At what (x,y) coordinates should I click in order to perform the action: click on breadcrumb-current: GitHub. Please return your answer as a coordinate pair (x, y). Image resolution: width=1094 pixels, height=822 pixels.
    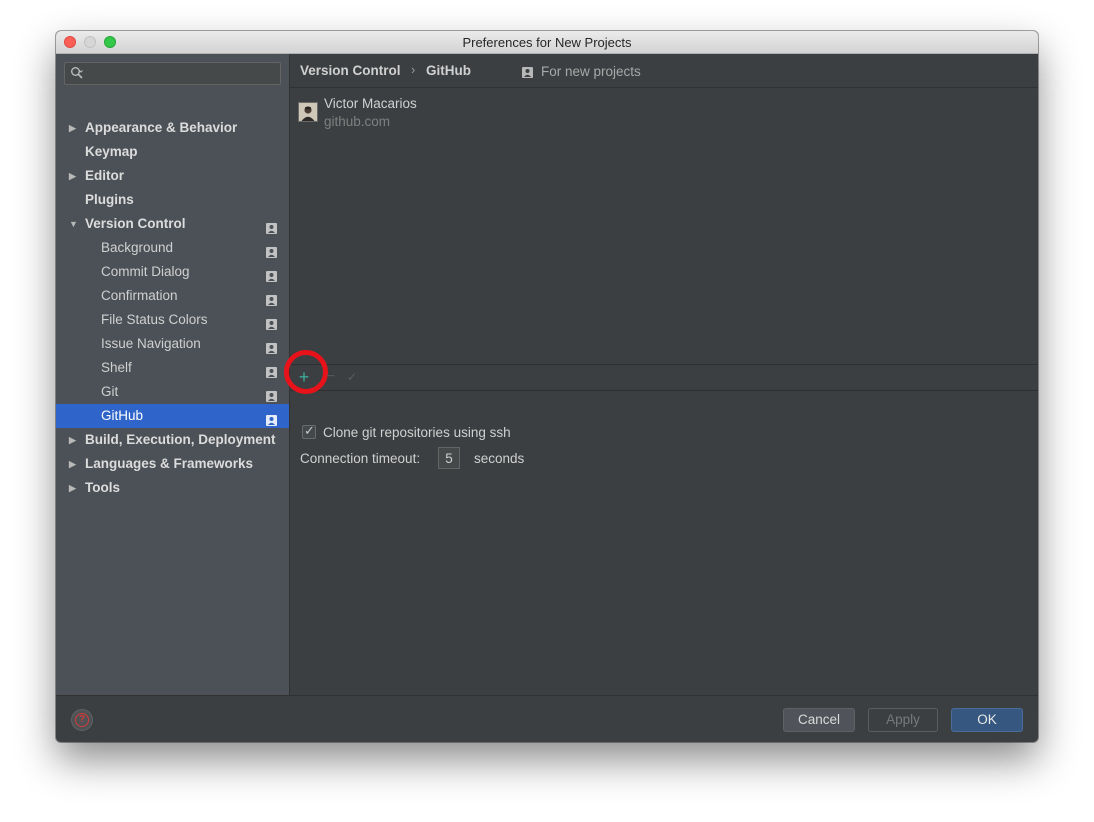
    Looking at the image, I should click on (448, 70).